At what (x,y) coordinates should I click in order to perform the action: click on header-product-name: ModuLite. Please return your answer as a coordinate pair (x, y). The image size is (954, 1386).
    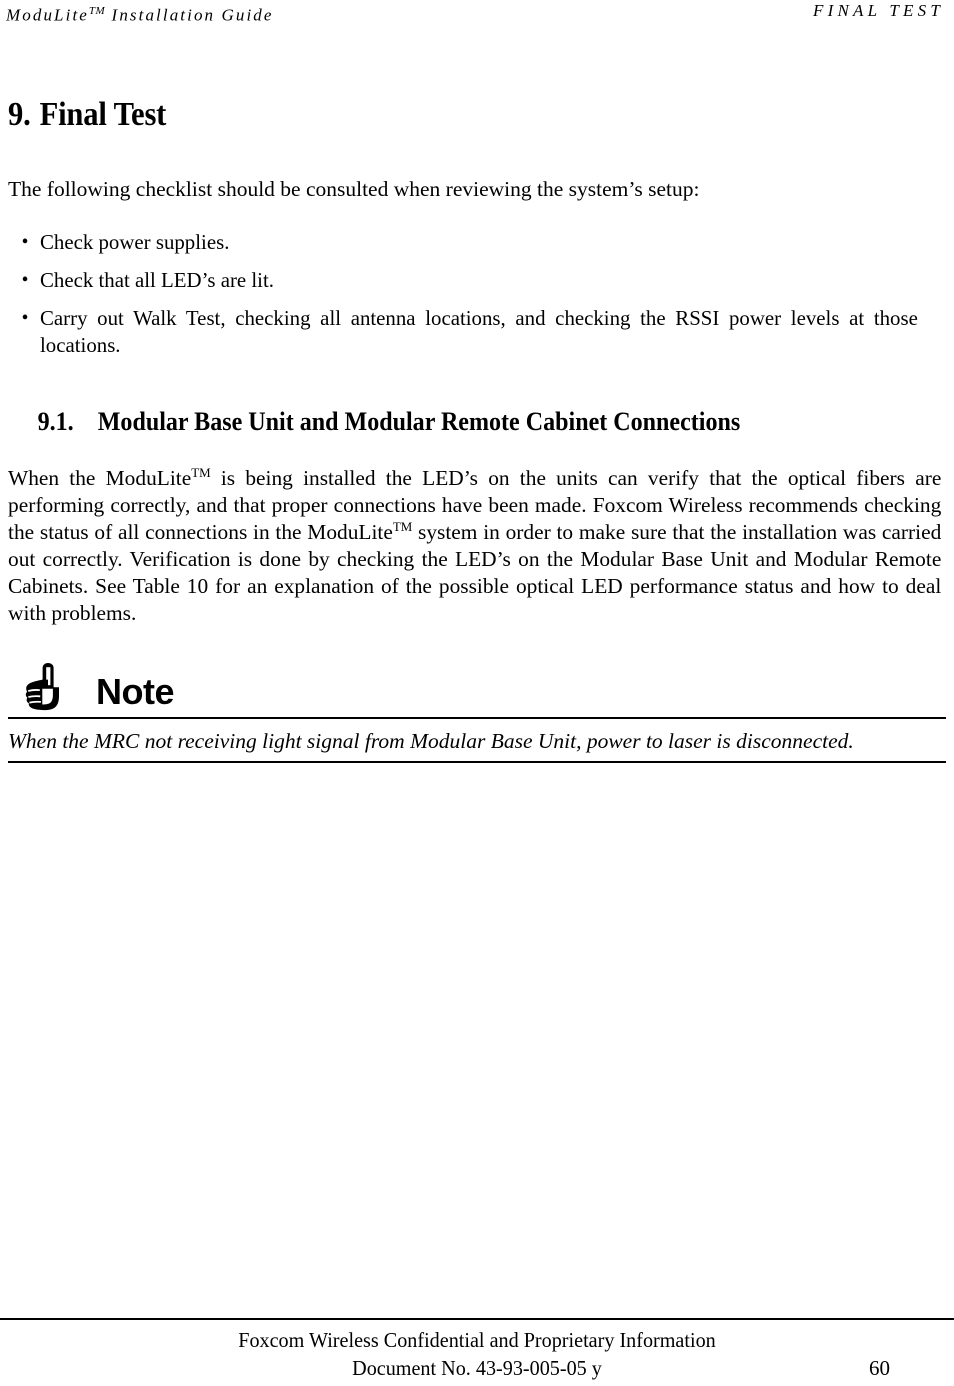
    Looking at the image, I should click on (47, 15).